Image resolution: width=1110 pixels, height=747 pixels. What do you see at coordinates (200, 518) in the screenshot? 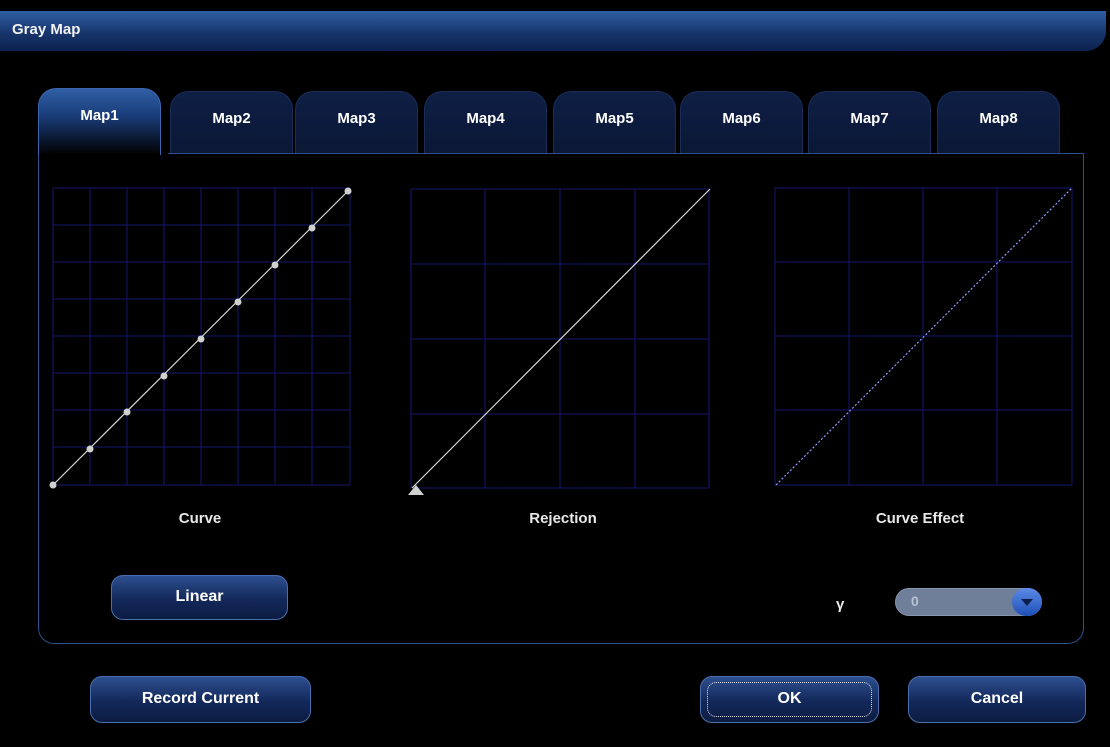
I see `curve-label: Curve` at bounding box center [200, 518].